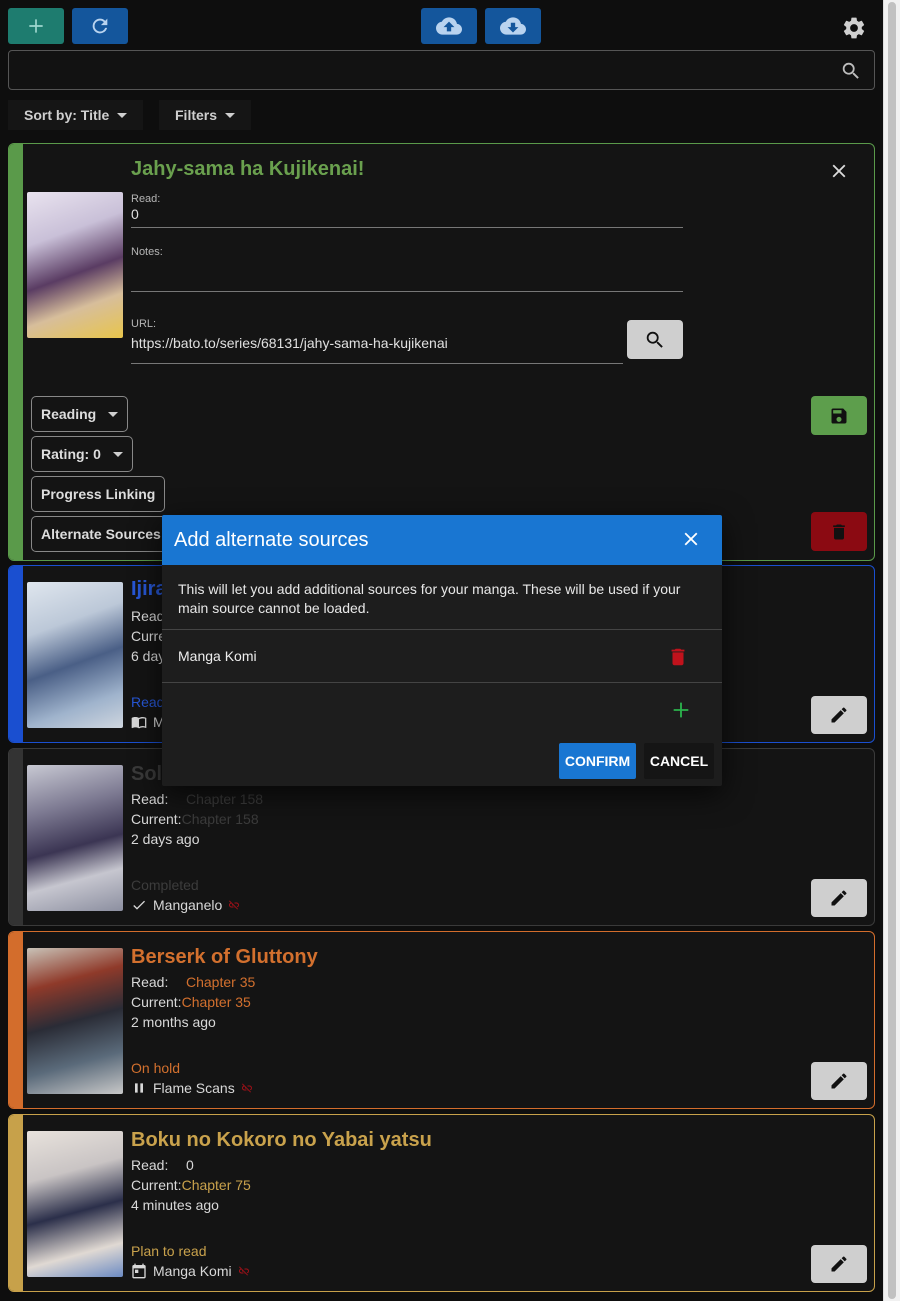  Describe the element at coordinates (216, 1185) in the screenshot. I see `current-value: Chapter 75` at that location.